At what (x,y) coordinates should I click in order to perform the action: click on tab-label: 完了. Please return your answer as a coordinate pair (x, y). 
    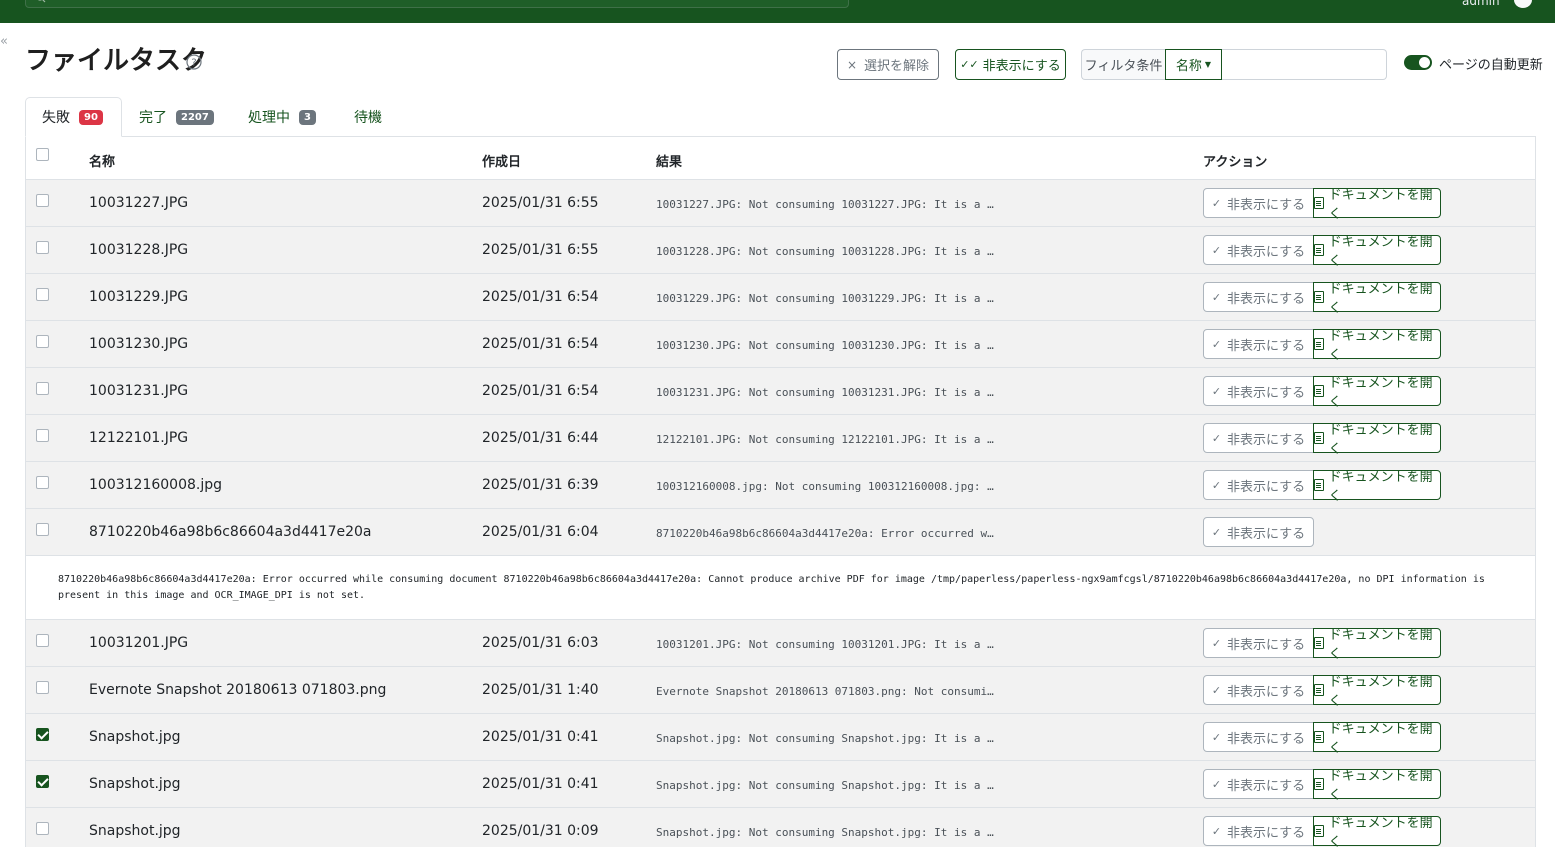
    Looking at the image, I should click on (153, 118).